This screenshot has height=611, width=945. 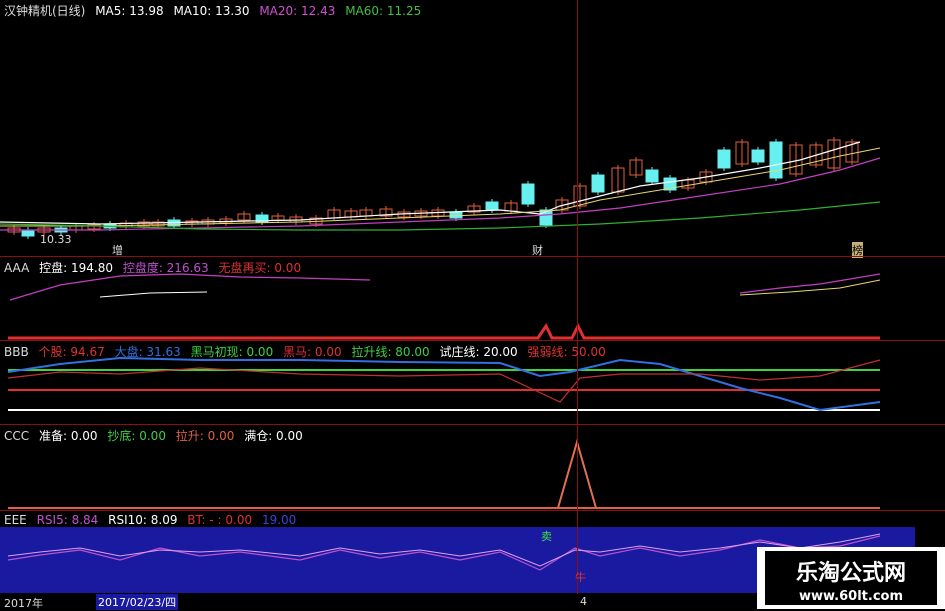 I want to click on bbb-market-line, so click(x=444, y=384).